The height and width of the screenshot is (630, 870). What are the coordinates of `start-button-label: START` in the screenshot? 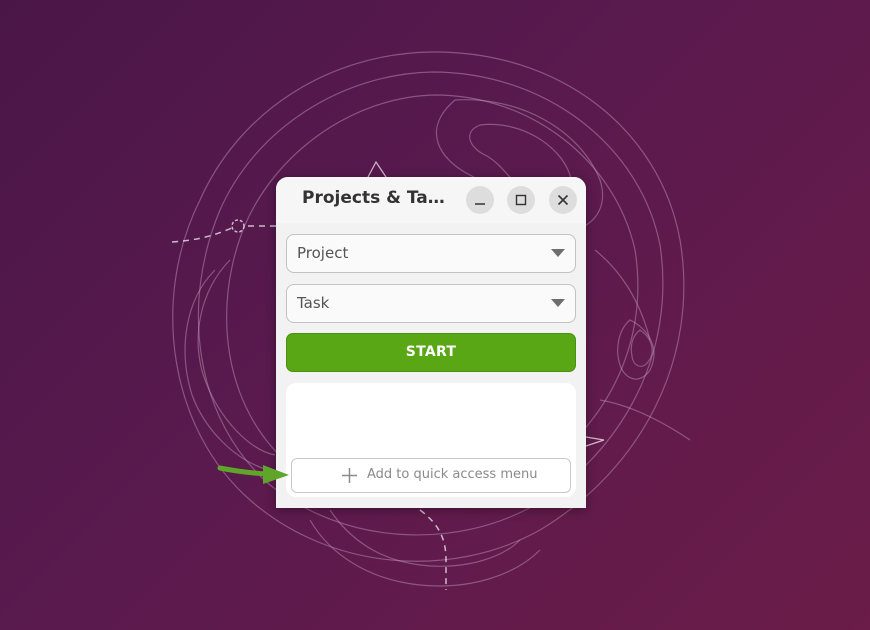 It's located at (431, 352).